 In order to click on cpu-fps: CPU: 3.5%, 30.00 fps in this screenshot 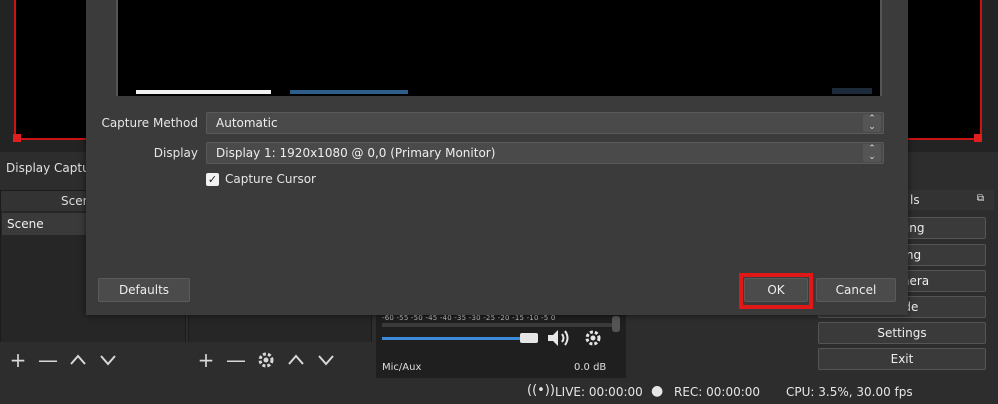, I will do `click(849, 392)`.